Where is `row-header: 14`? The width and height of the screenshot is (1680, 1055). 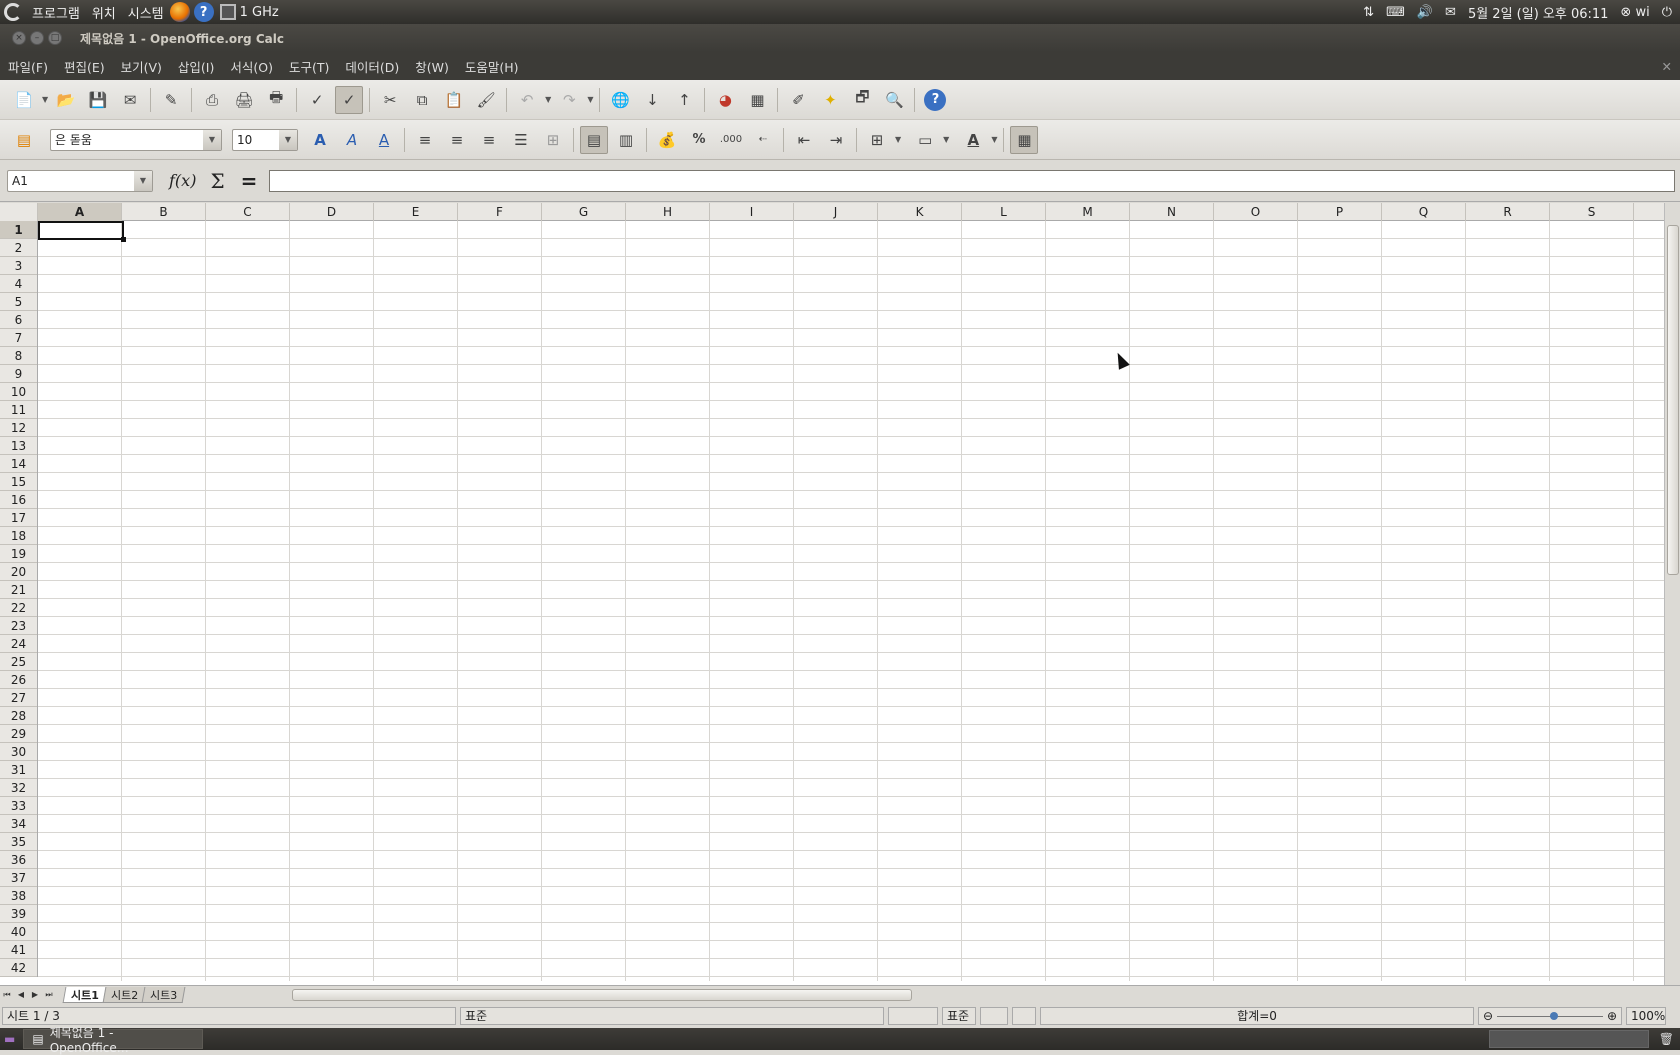
row-header: 14 is located at coordinates (18, 464).